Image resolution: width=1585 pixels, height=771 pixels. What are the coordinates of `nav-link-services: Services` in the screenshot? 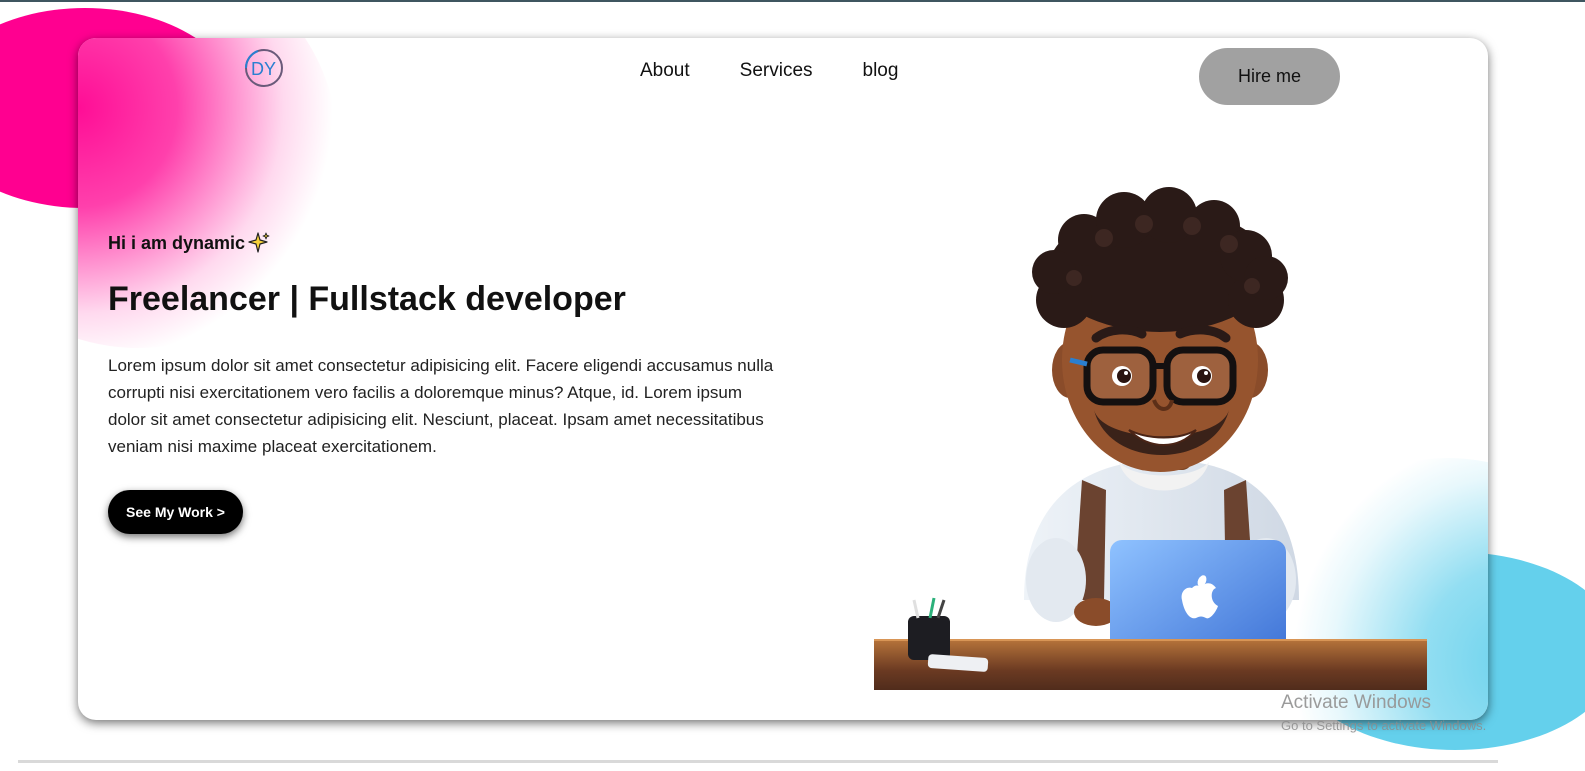 It's located at (776, 73).